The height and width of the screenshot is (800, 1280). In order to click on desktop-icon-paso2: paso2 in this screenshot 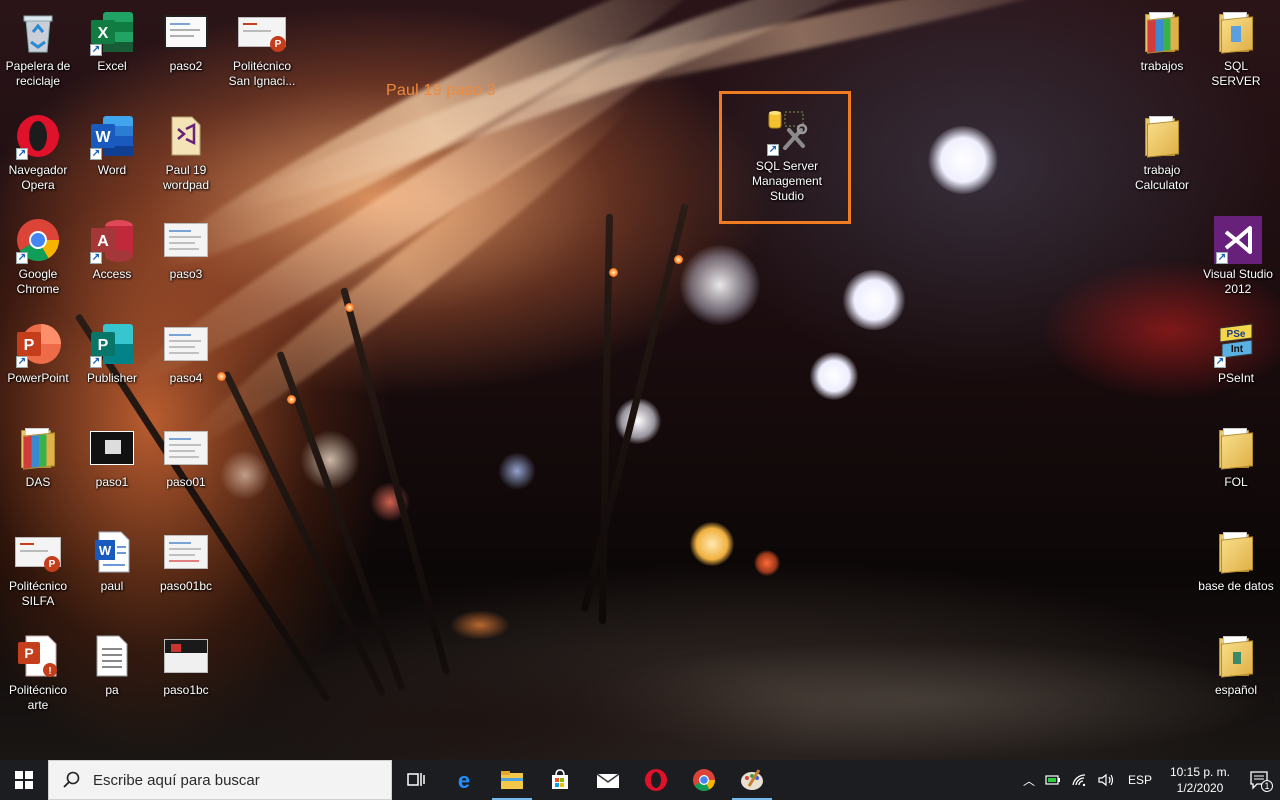, I will do `click(186, 41)`.